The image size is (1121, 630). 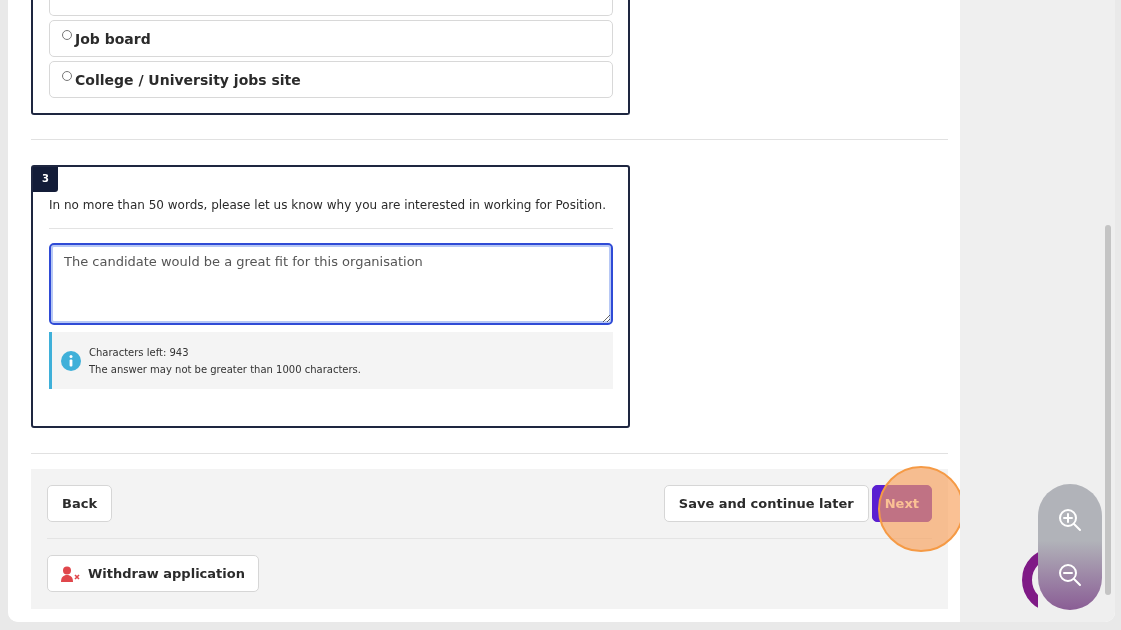 What do you see at coordinates (1070, 519) in the screenshot?
I see `zoom-in-icon` at bounding box center [1070, 519].